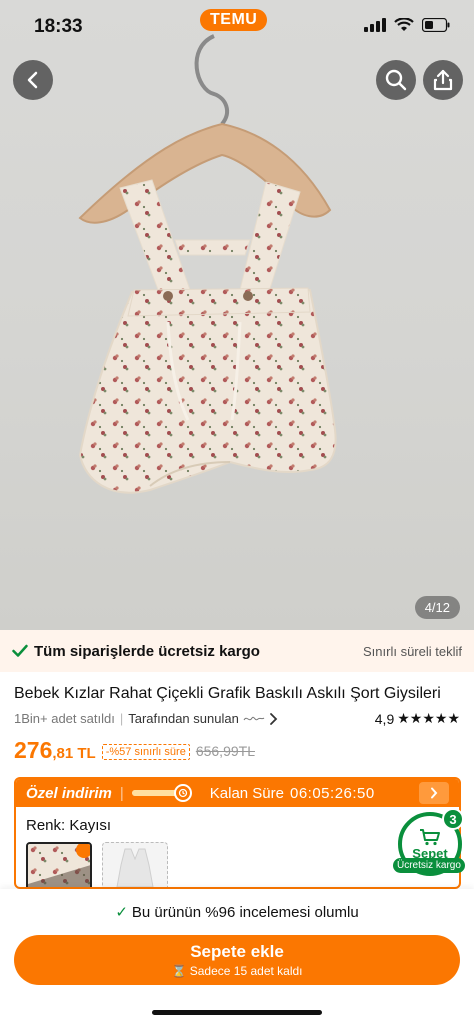 The width and height of the screenshot is (474, 1024). I want to click on swatch-thumbnail, so click(135, 867).